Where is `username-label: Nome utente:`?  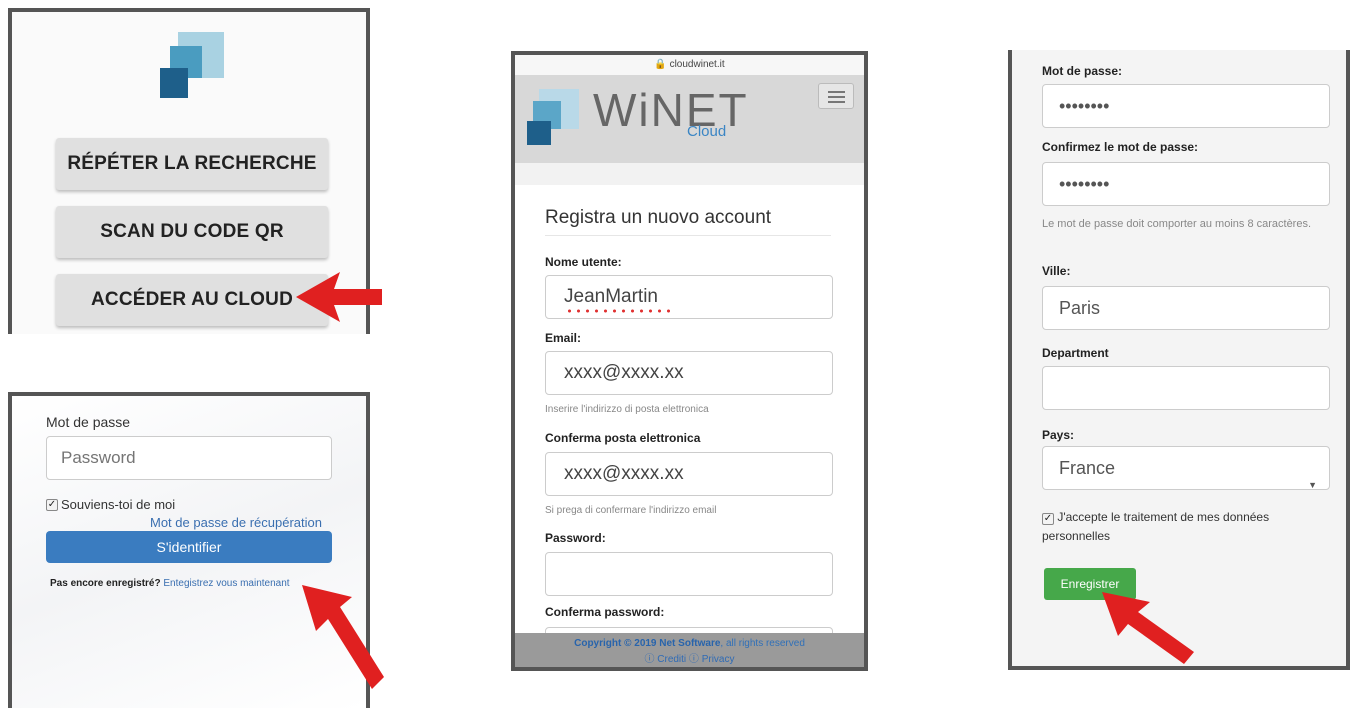 username-label: Nome utente: is located at coordinates (583, 262).